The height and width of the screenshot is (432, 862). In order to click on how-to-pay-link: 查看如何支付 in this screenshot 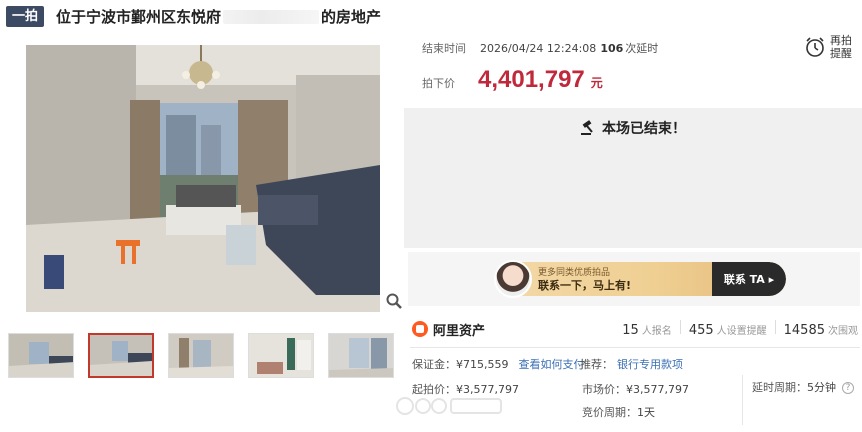, I will do `click(552, 364)`.